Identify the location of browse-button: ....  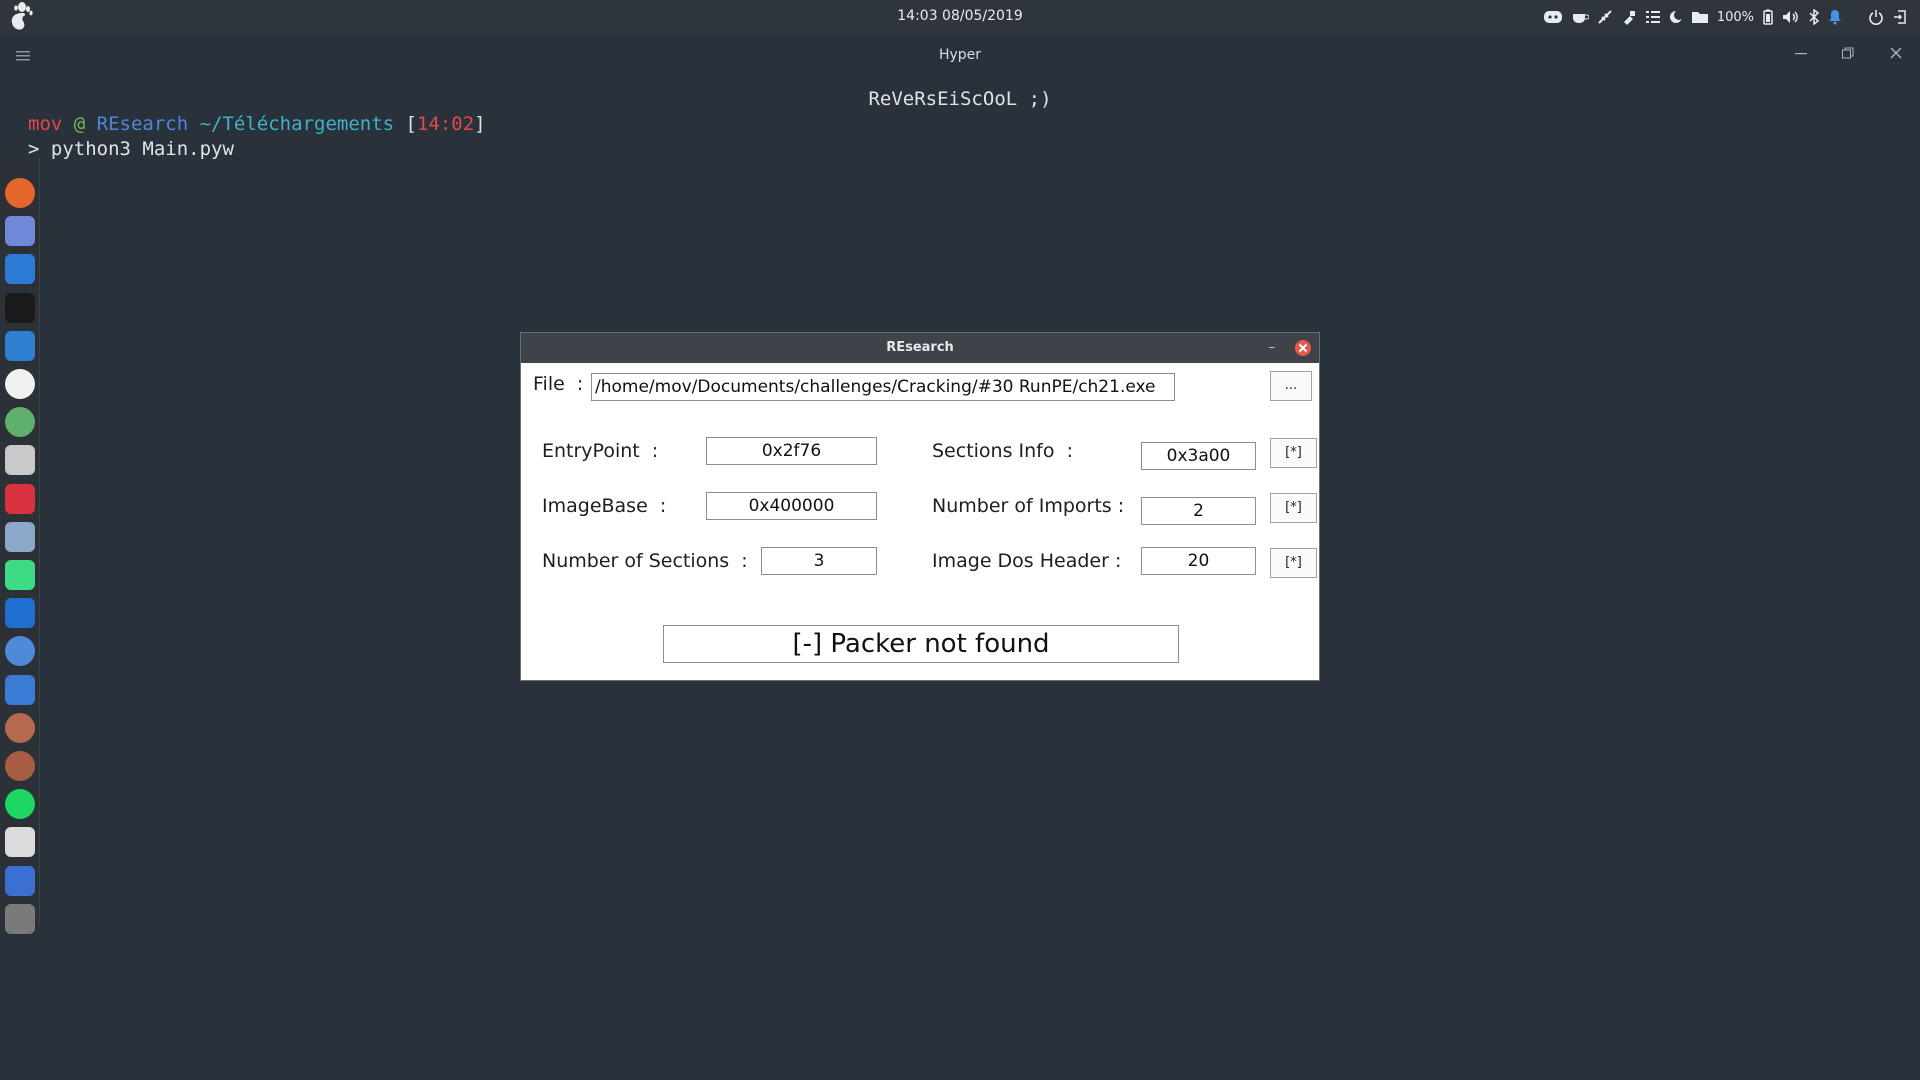
(1291, 386).